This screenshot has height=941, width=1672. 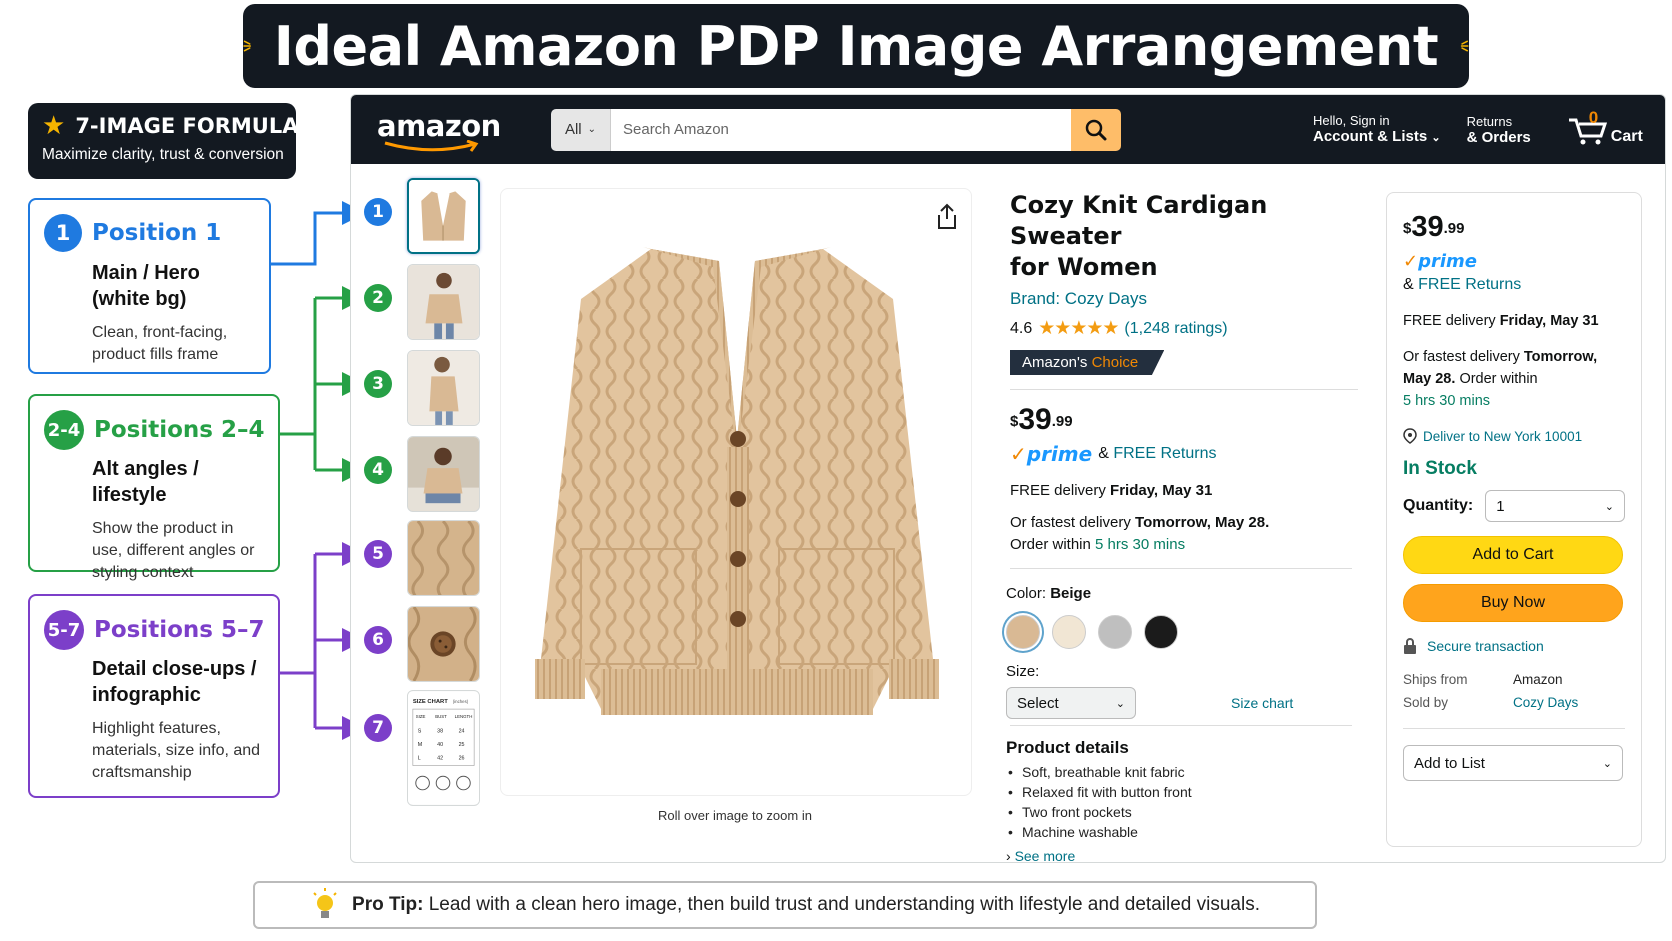 What do you see at coordinates (1514, 321) in the screenshot?
I see `buybox-delivery: FREE delivery Friday, May 31` at bounding box center [1514, 321].